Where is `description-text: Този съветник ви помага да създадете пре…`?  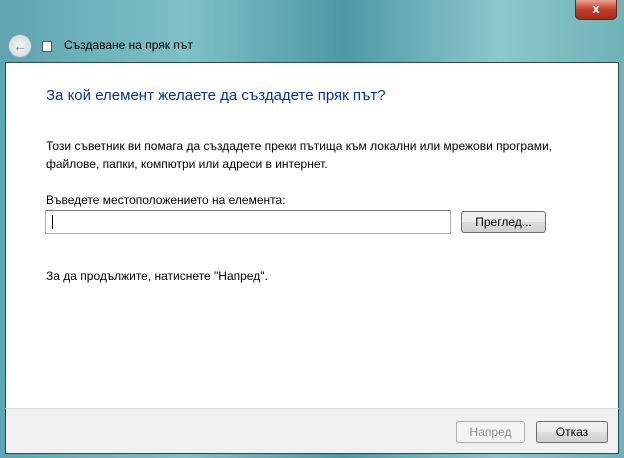
description-text: Този съветник ви помага да създадете пре… is located at coordinates (299, 155).